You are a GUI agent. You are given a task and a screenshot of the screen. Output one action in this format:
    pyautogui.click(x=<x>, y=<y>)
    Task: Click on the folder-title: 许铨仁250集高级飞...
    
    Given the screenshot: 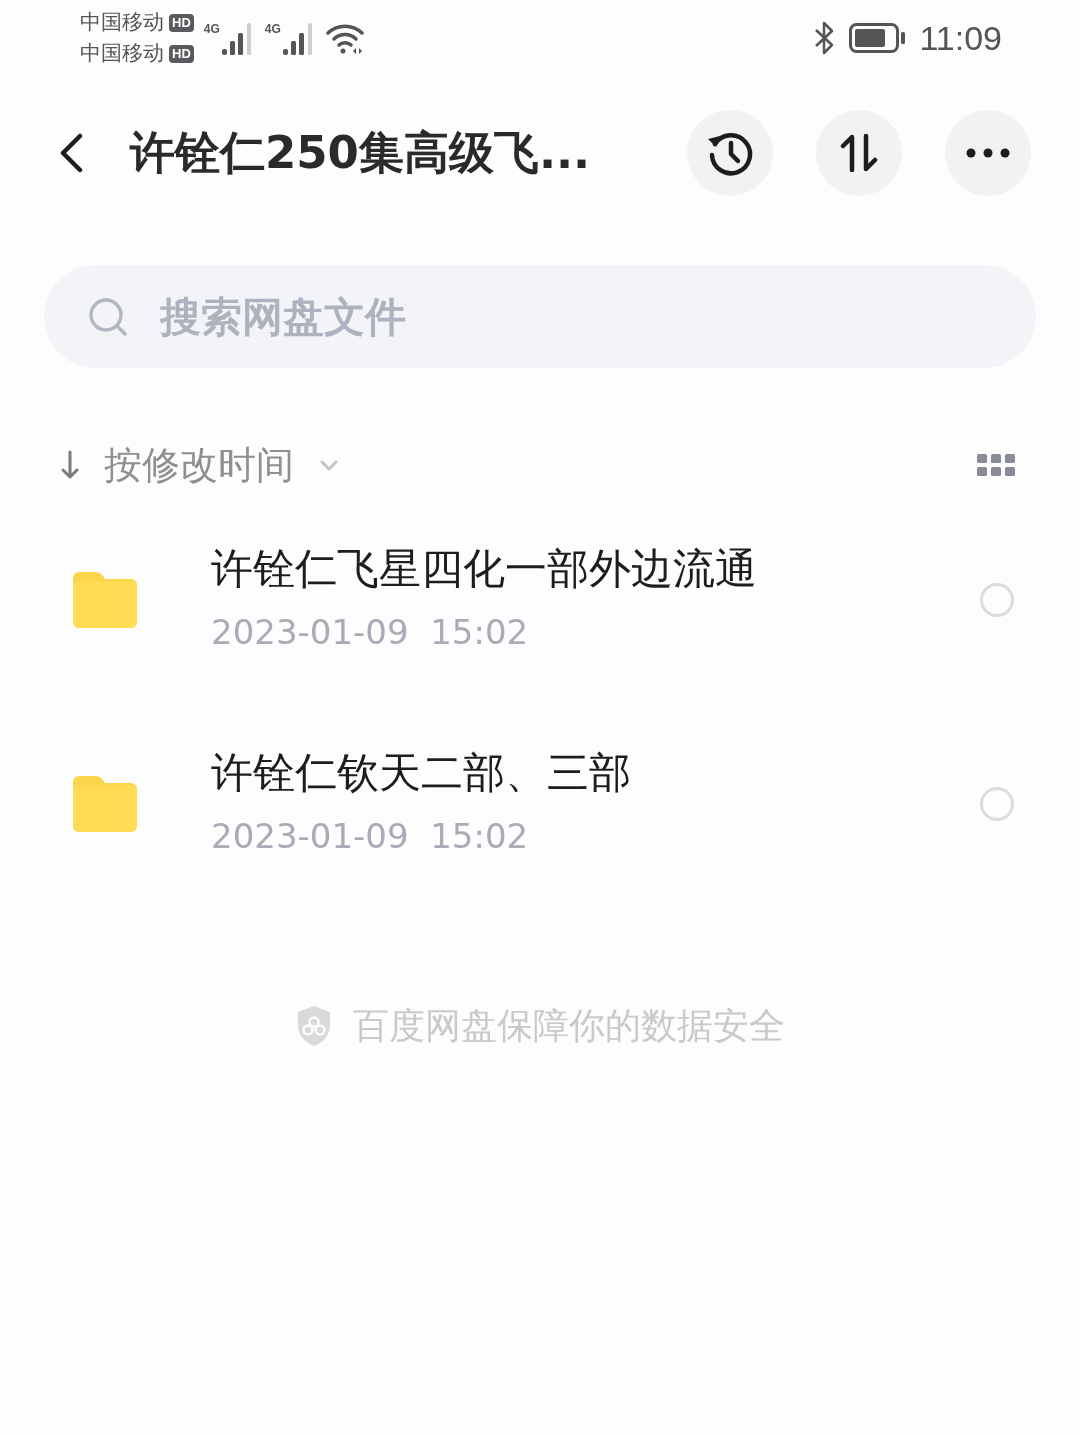 What is the action you would take?
    pyautogui.click(x=361, y=153)
    